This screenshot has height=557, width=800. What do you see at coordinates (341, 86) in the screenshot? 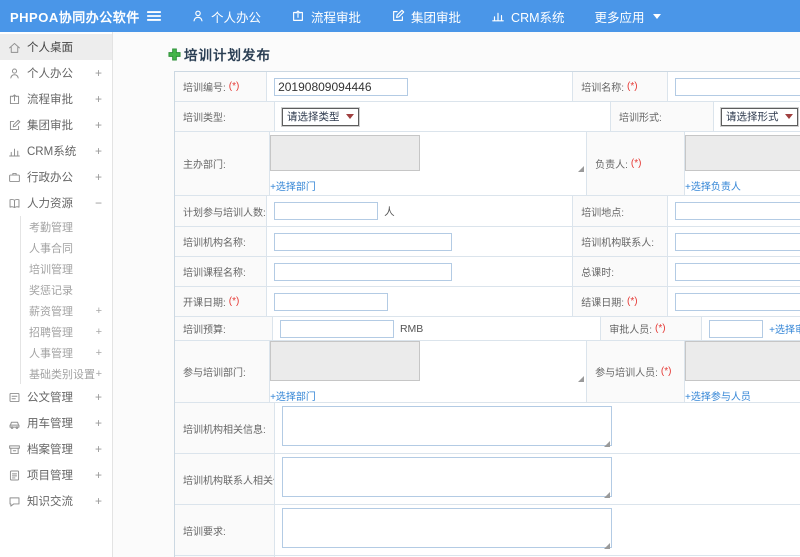
I see `training-no-input` at bounding box center [341, 86].